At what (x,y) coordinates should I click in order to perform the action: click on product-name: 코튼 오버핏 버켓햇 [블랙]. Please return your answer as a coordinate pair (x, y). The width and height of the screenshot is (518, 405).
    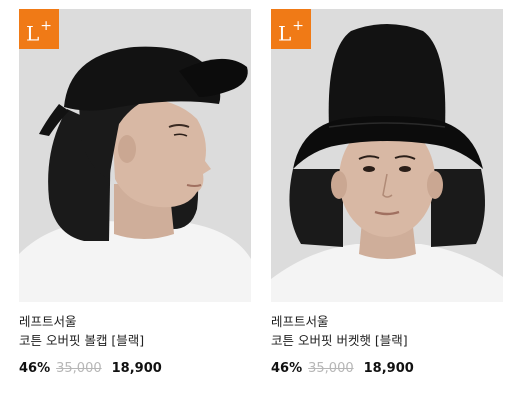
    Looking at the image, I should click on (339, 341).